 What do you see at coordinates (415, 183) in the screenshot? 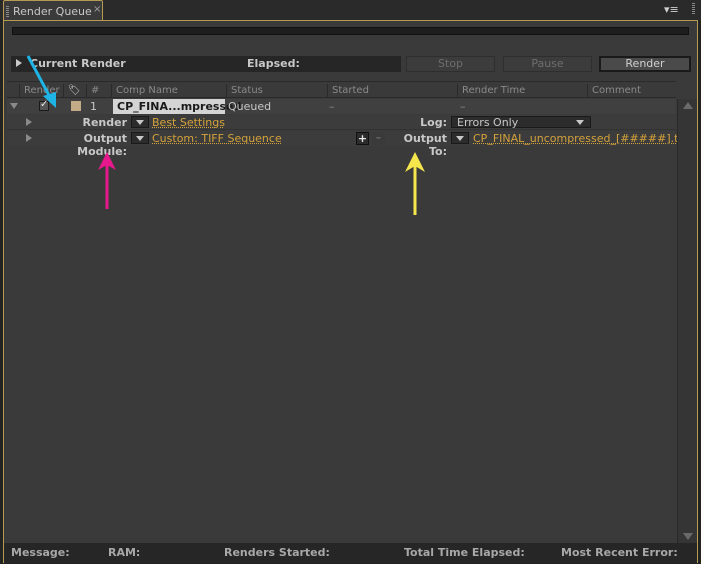
I see `yellow-arrow-icon` at bounding box center [415, 183].